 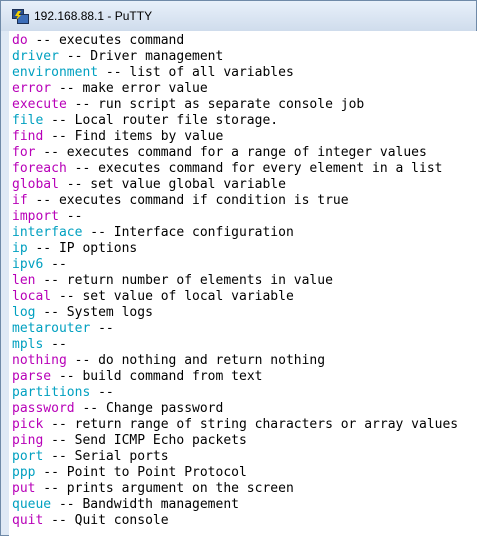 I want to click on command-name: ipv6, so click(x=28, y=264).